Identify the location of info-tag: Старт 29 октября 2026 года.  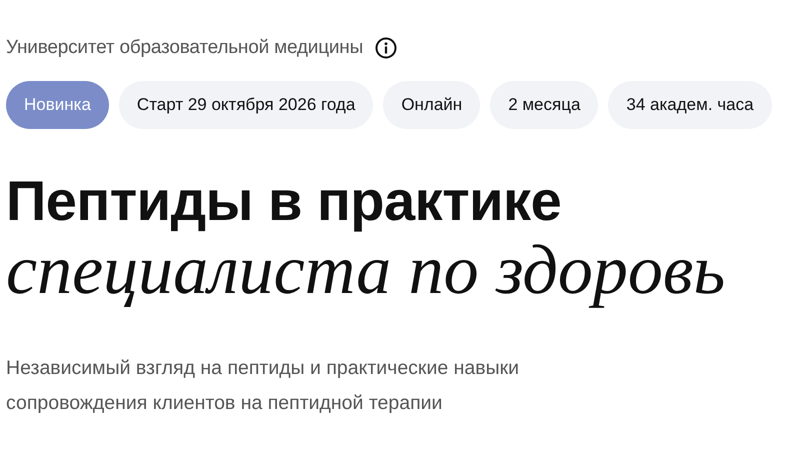
(246, 105).